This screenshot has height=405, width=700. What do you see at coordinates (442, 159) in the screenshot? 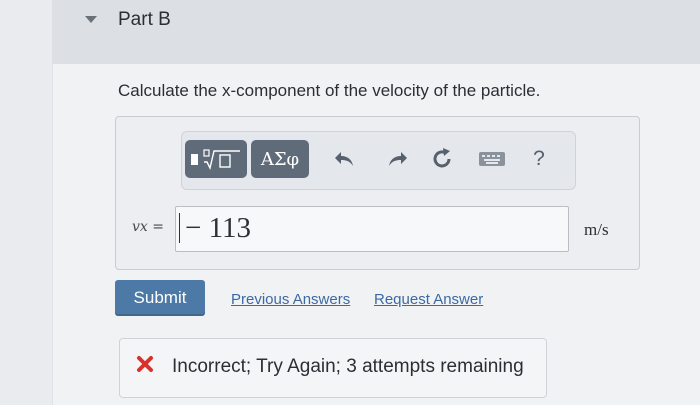
I see `reset-icon` at bounding box center [442, 159].